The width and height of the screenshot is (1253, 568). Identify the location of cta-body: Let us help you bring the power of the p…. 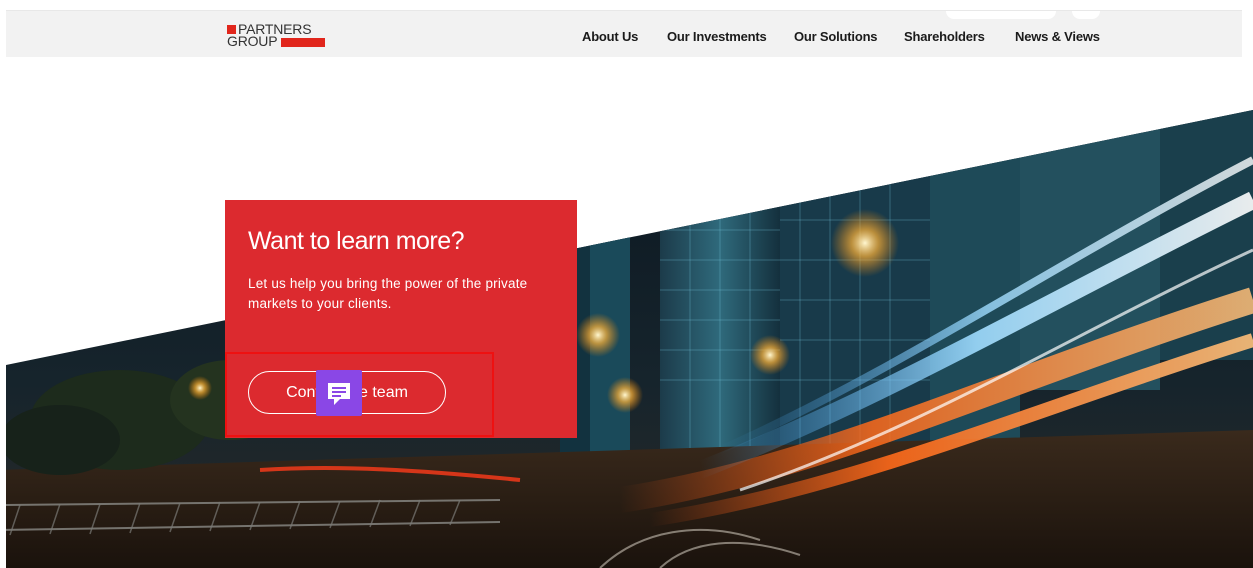
(388, 293).